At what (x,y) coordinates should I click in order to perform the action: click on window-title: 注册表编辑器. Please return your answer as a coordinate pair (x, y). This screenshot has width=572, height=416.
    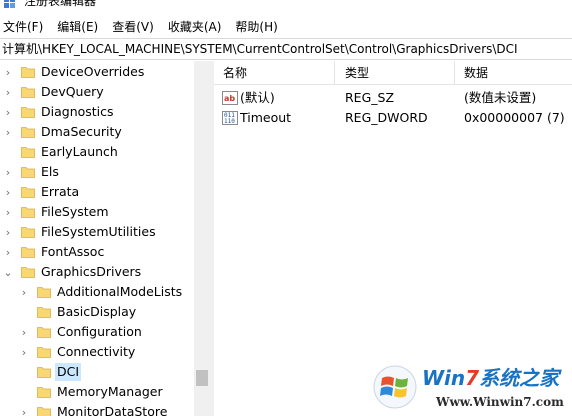
    Looking at the image, I should click on (60, 4).